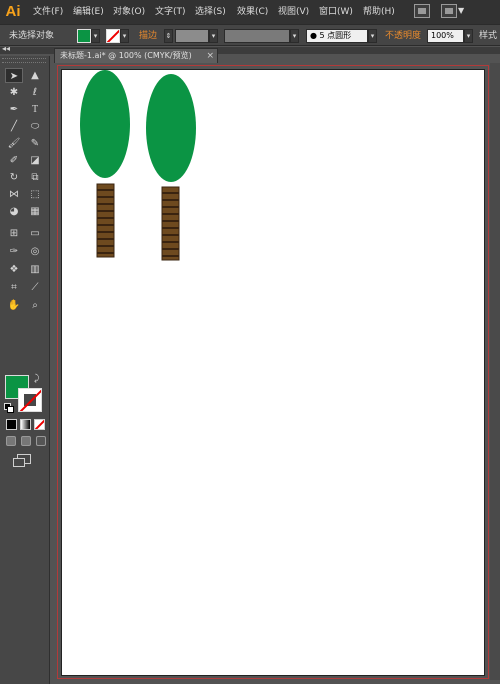 This screenshot has width=500, height=684. Describe the element at coordinates (84, 36) in the screenshot. I see `fill-color-swatch` at that location.